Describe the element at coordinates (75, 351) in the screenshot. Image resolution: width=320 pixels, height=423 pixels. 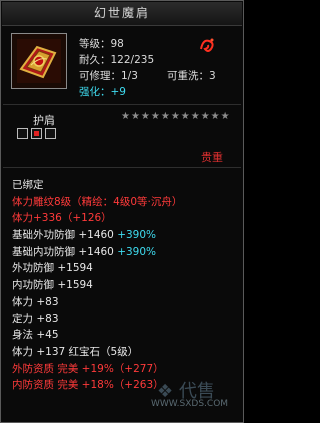
I see `gem-stat: 体力 +137 红宝石（5级）` at that location.